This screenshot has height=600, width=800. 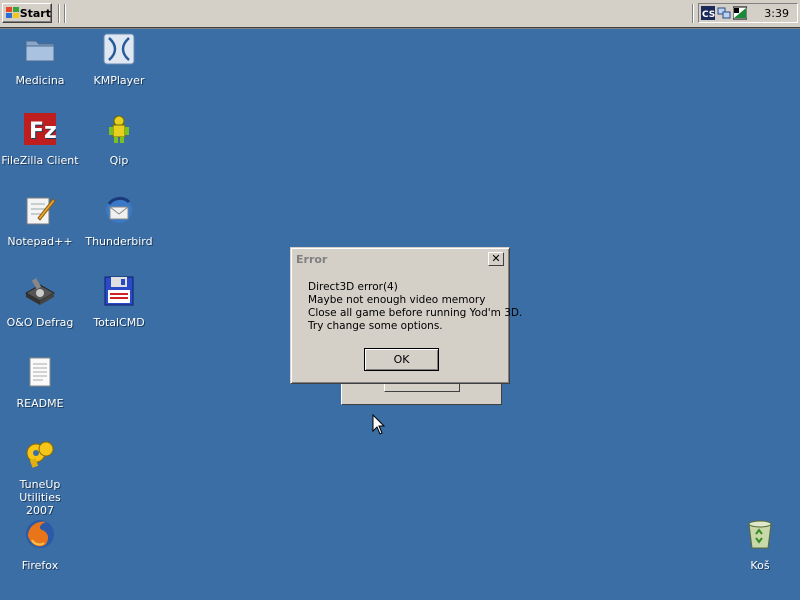 I want to click on dialog-titlebar: Error ✕, so click(x=400, y=259).